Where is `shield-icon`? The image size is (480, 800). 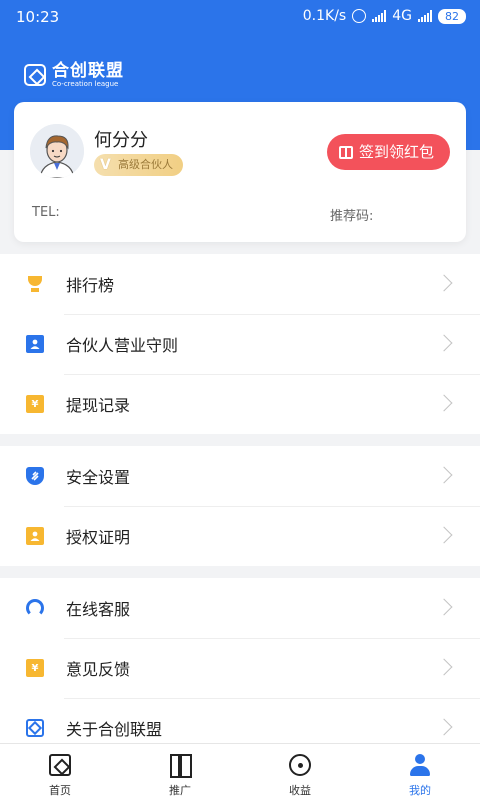 shield-icon is located at coordinates (35, 476).